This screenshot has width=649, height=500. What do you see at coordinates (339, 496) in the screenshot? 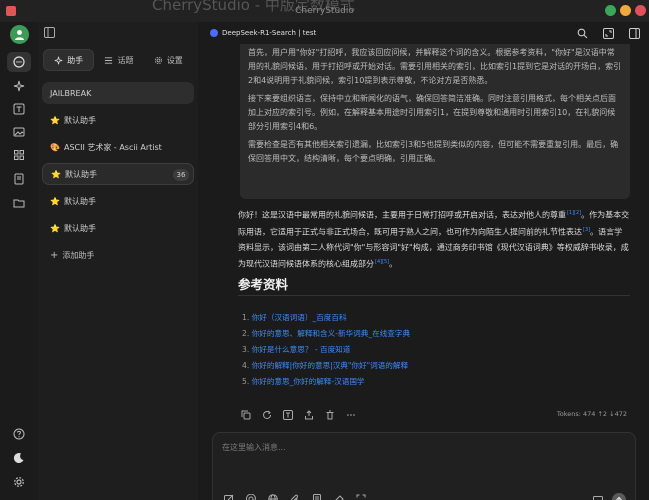
I see `eraser-icon` at bounding box center [339, 496].